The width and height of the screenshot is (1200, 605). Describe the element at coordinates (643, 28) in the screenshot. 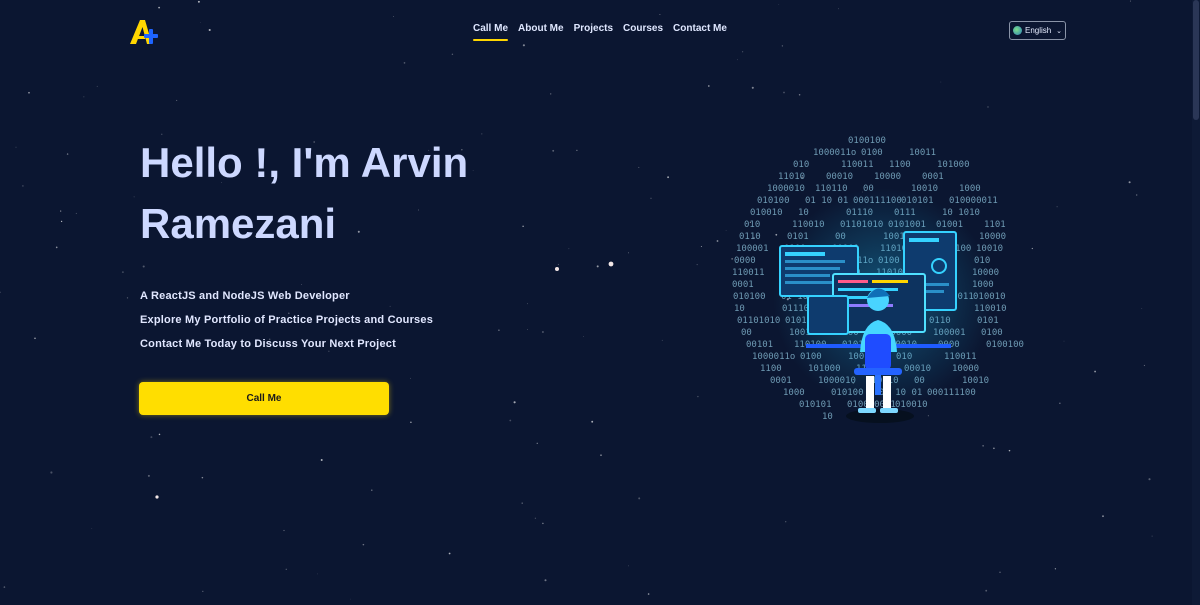

I see `nav-courses: Courses` at that location.